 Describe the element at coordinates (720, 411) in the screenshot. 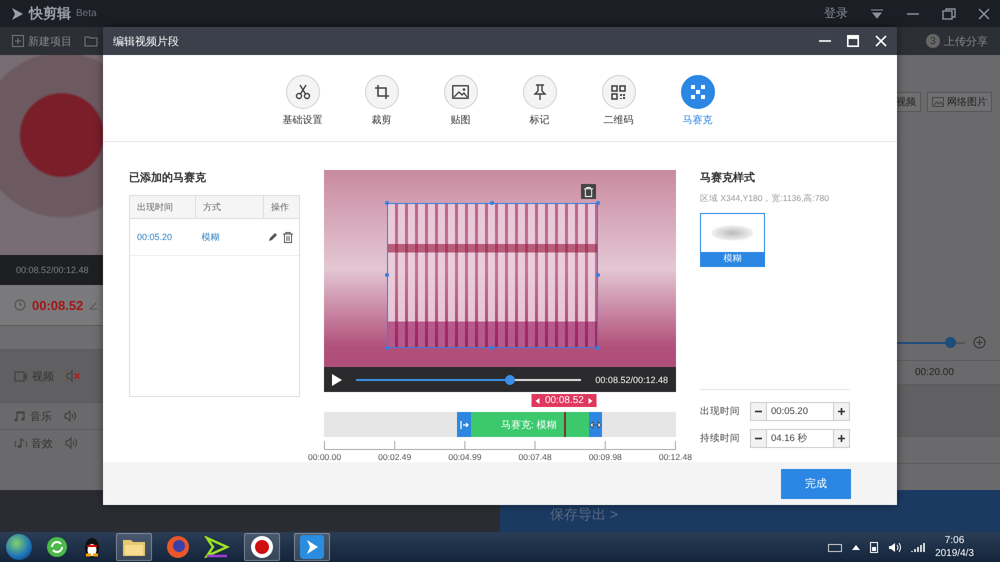

I see `field-label: 出现时间` at that location.